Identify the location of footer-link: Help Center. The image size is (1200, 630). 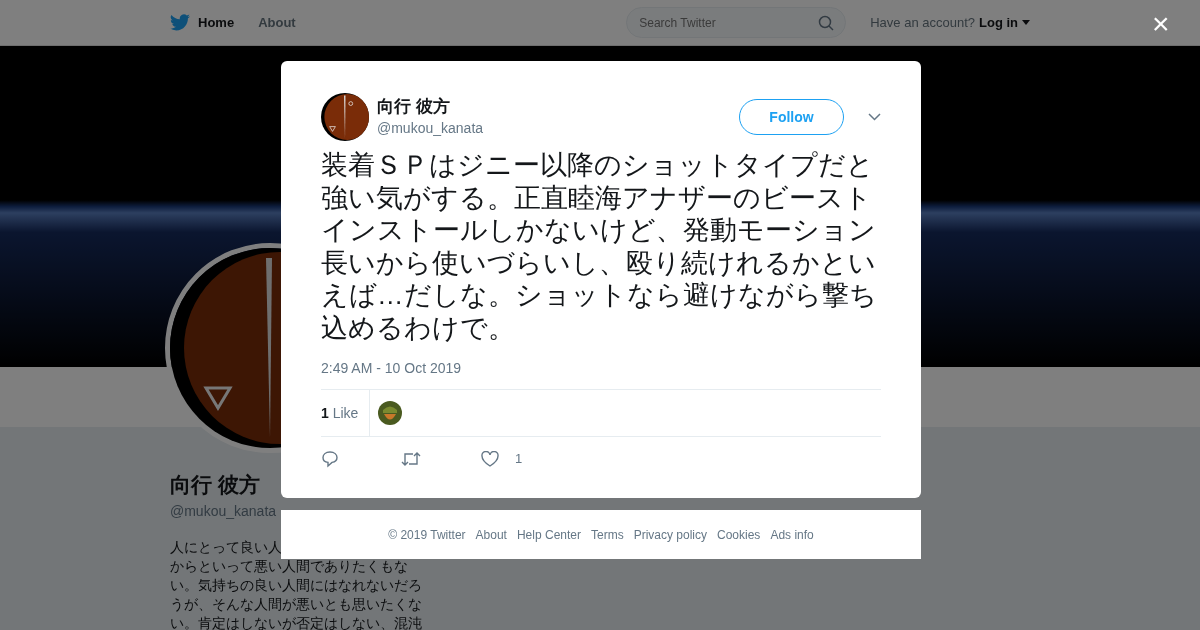
(548, 534).